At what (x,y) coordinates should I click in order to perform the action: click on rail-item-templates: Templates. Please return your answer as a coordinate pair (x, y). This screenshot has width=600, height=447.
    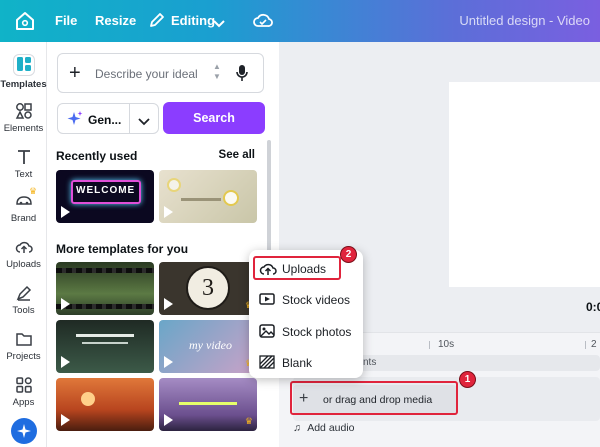
    Looking at the image, I should click on (23, 72).